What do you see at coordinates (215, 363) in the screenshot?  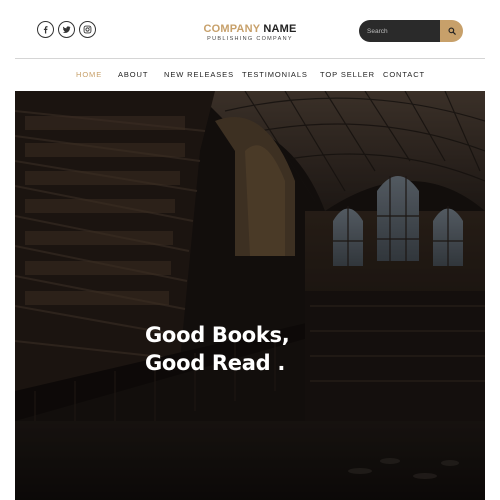 I see `hero-heading-line2: Good Read .` at bounding box center [215, 363].